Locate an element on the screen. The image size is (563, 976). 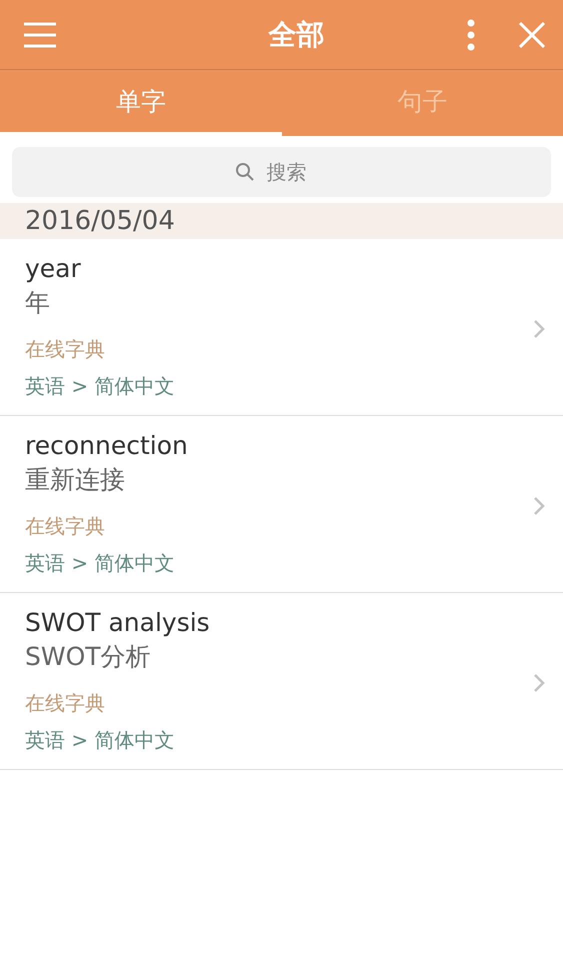
close-icon is located at coordinates (532, 35).